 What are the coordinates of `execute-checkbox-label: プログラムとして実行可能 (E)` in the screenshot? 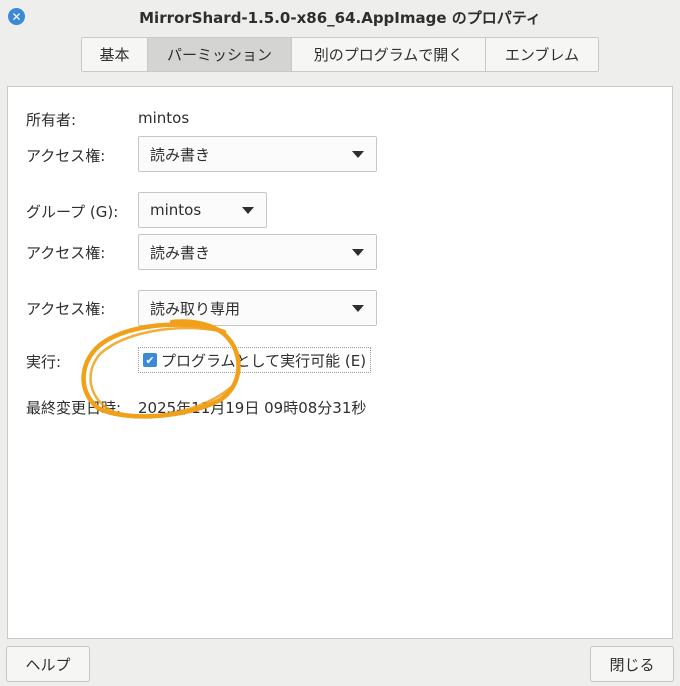 It's located at (264, 360).